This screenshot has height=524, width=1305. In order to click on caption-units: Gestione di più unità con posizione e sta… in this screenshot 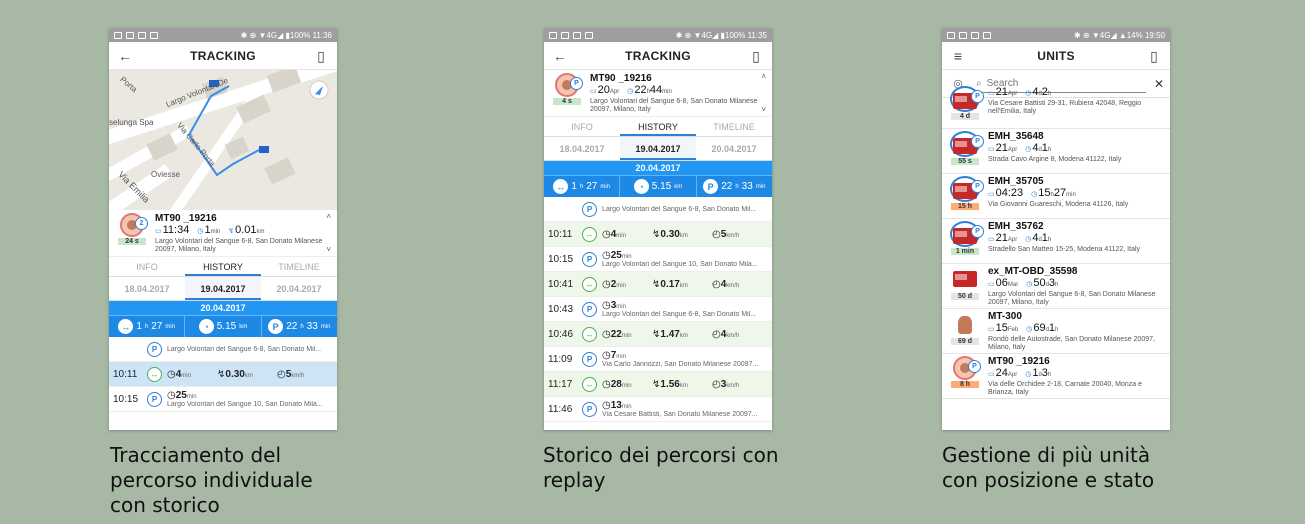, I will do `click(1048, 467)`.